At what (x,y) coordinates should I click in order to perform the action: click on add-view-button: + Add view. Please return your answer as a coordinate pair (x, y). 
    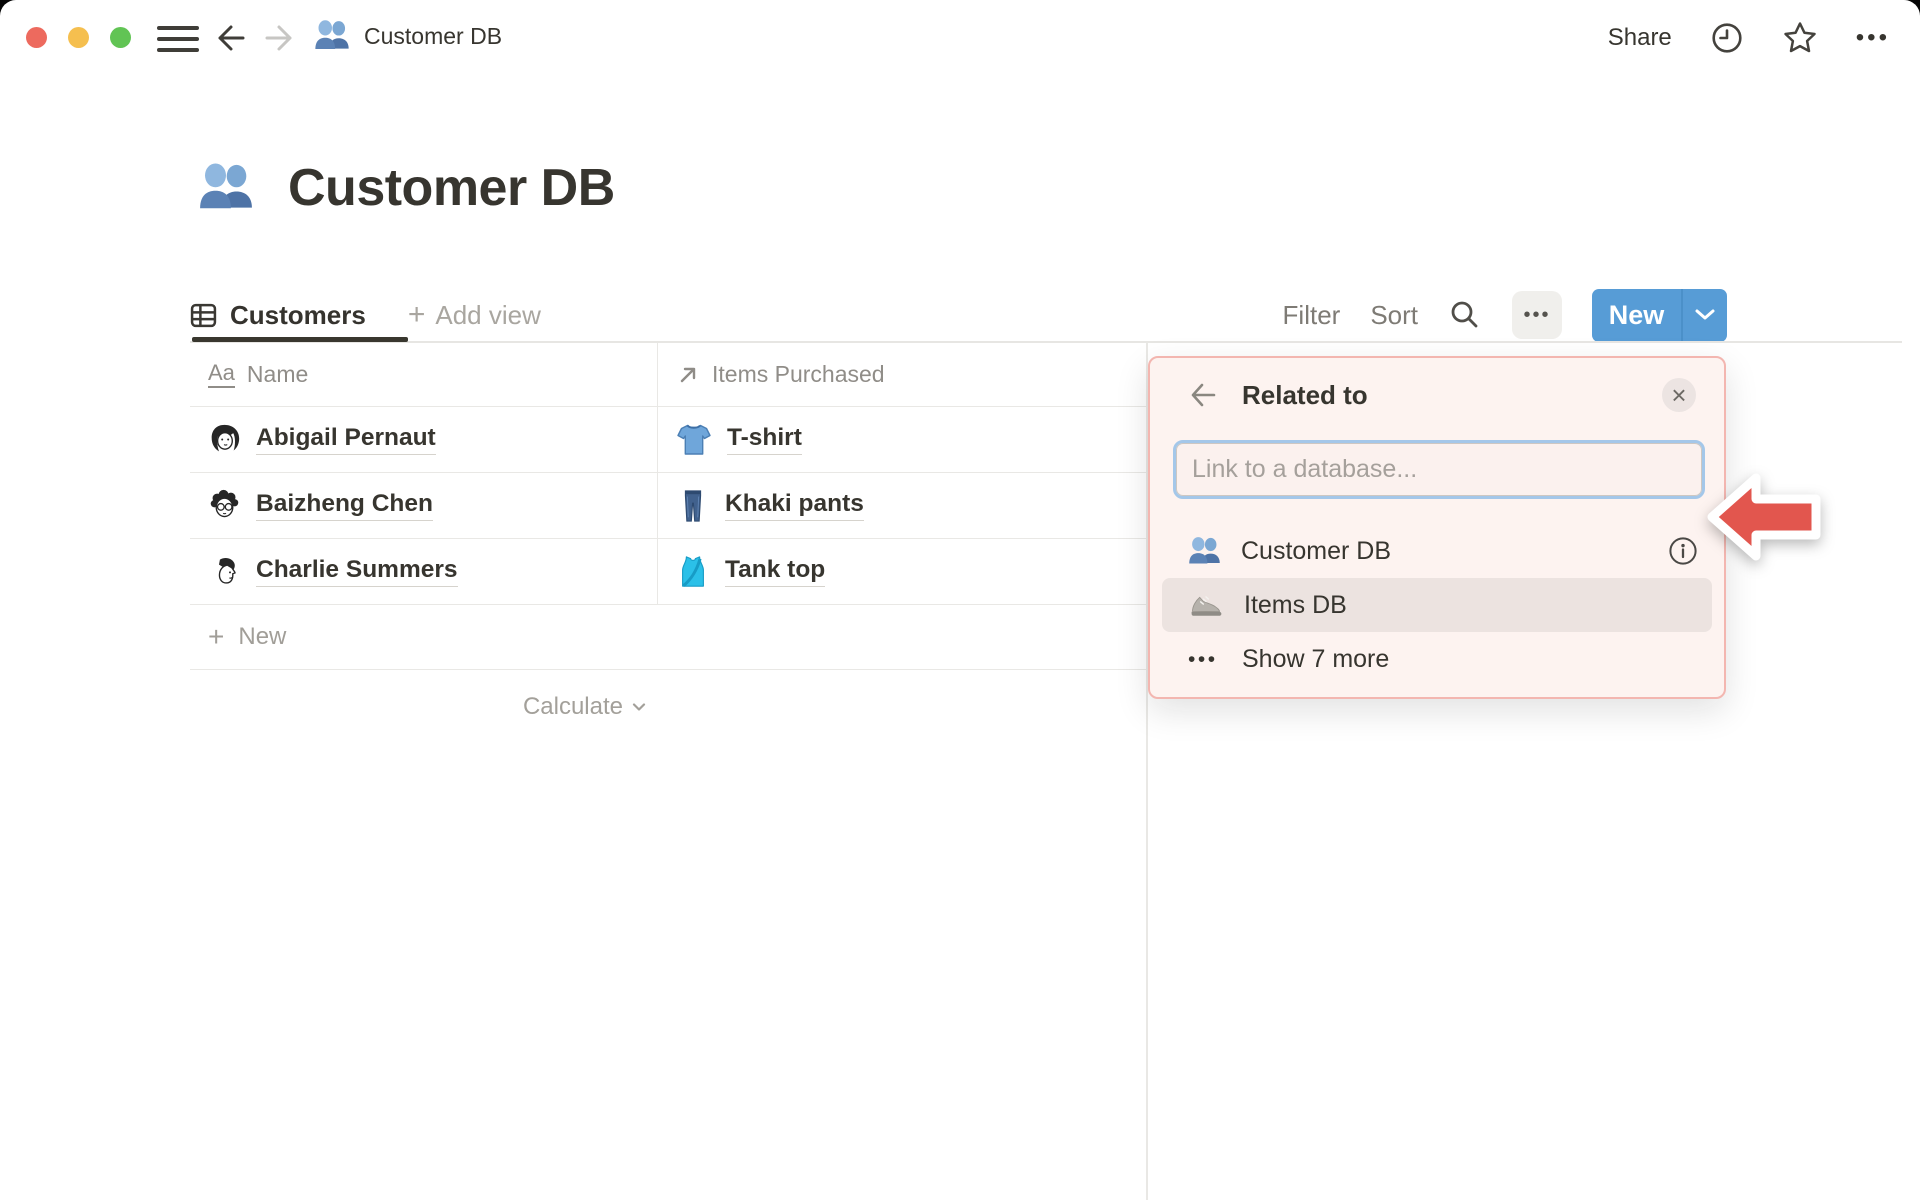
    Looking at the image, I should click on (474, 315).